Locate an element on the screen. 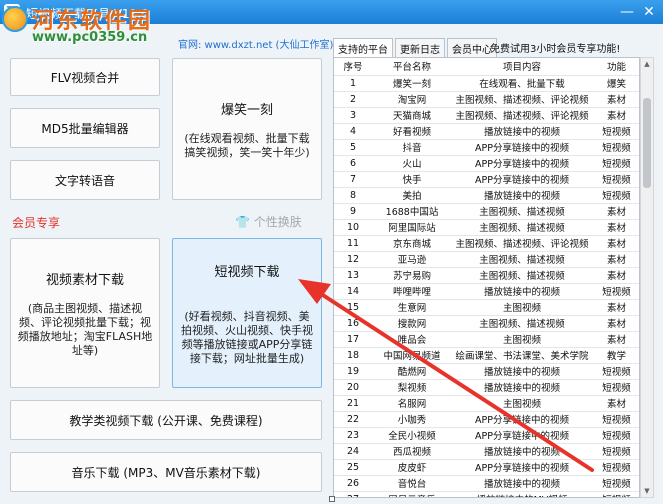 This screenshot has width=663, height=504. table-row: 26 音悦台 播放链接中的视频 短视频 is located at coordinates (486, 483).